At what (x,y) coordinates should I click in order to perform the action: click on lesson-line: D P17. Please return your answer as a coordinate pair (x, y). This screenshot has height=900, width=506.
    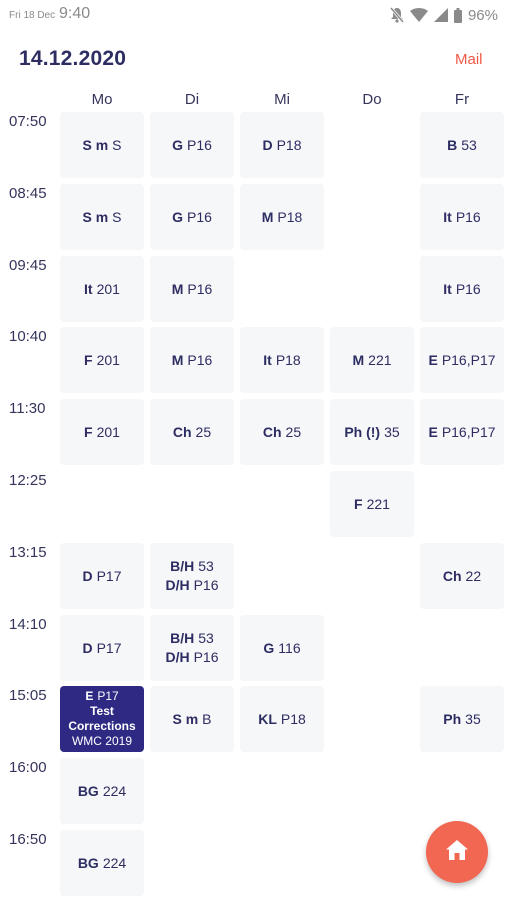
    Looking at the image, I should click on (101, 576).